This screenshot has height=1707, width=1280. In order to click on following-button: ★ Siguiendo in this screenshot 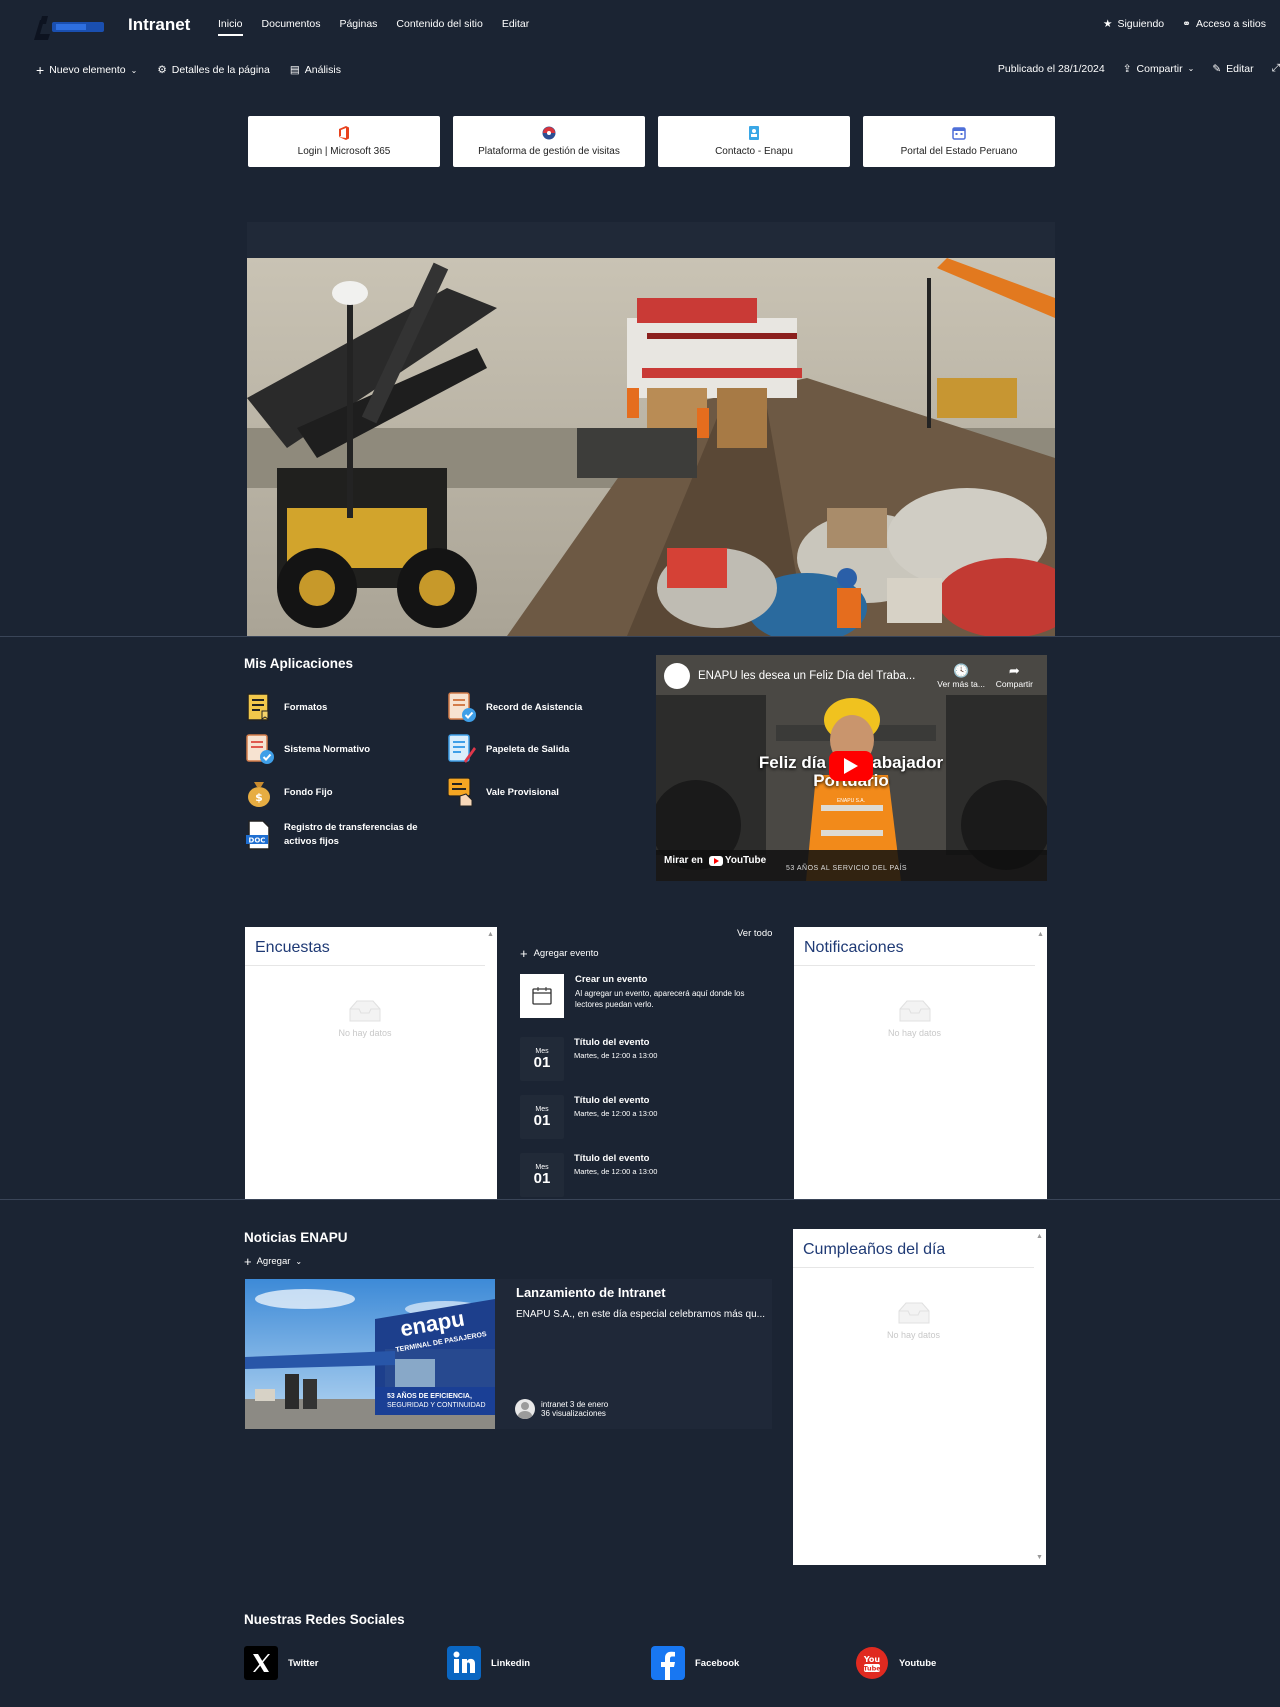, I will do `click(1133, 24)`.